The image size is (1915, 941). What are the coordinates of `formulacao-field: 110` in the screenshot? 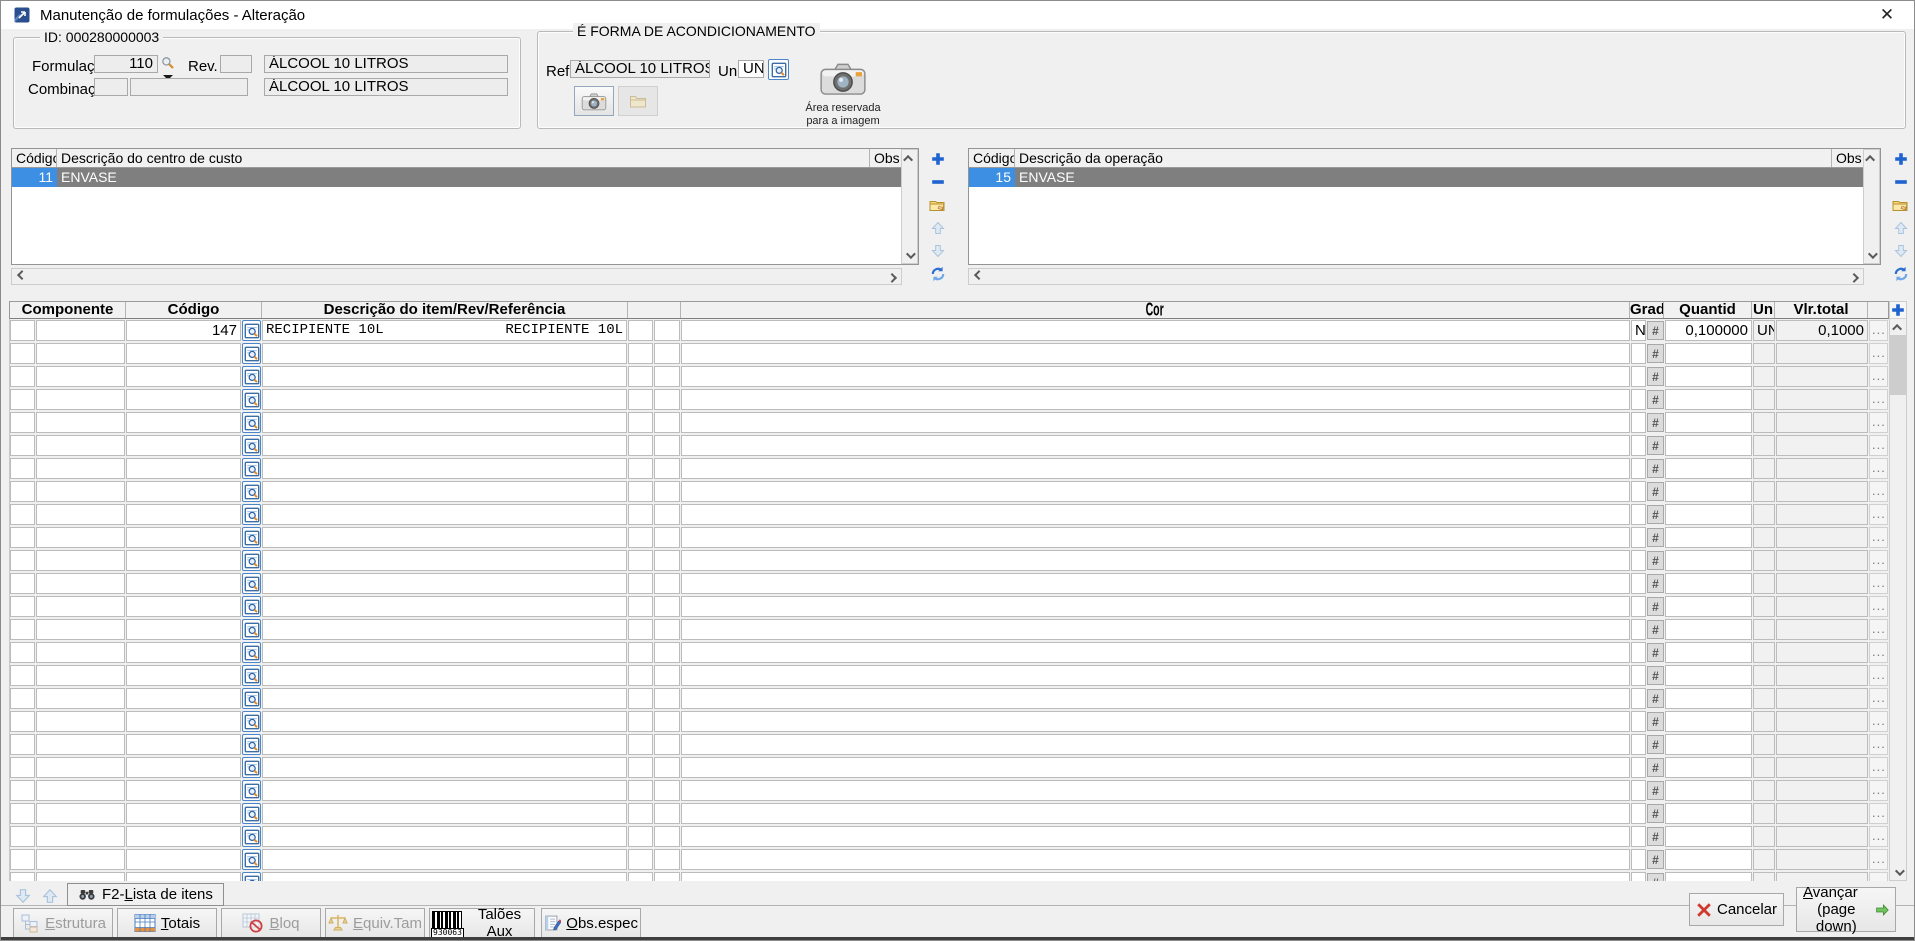 It's located at (126, 64).